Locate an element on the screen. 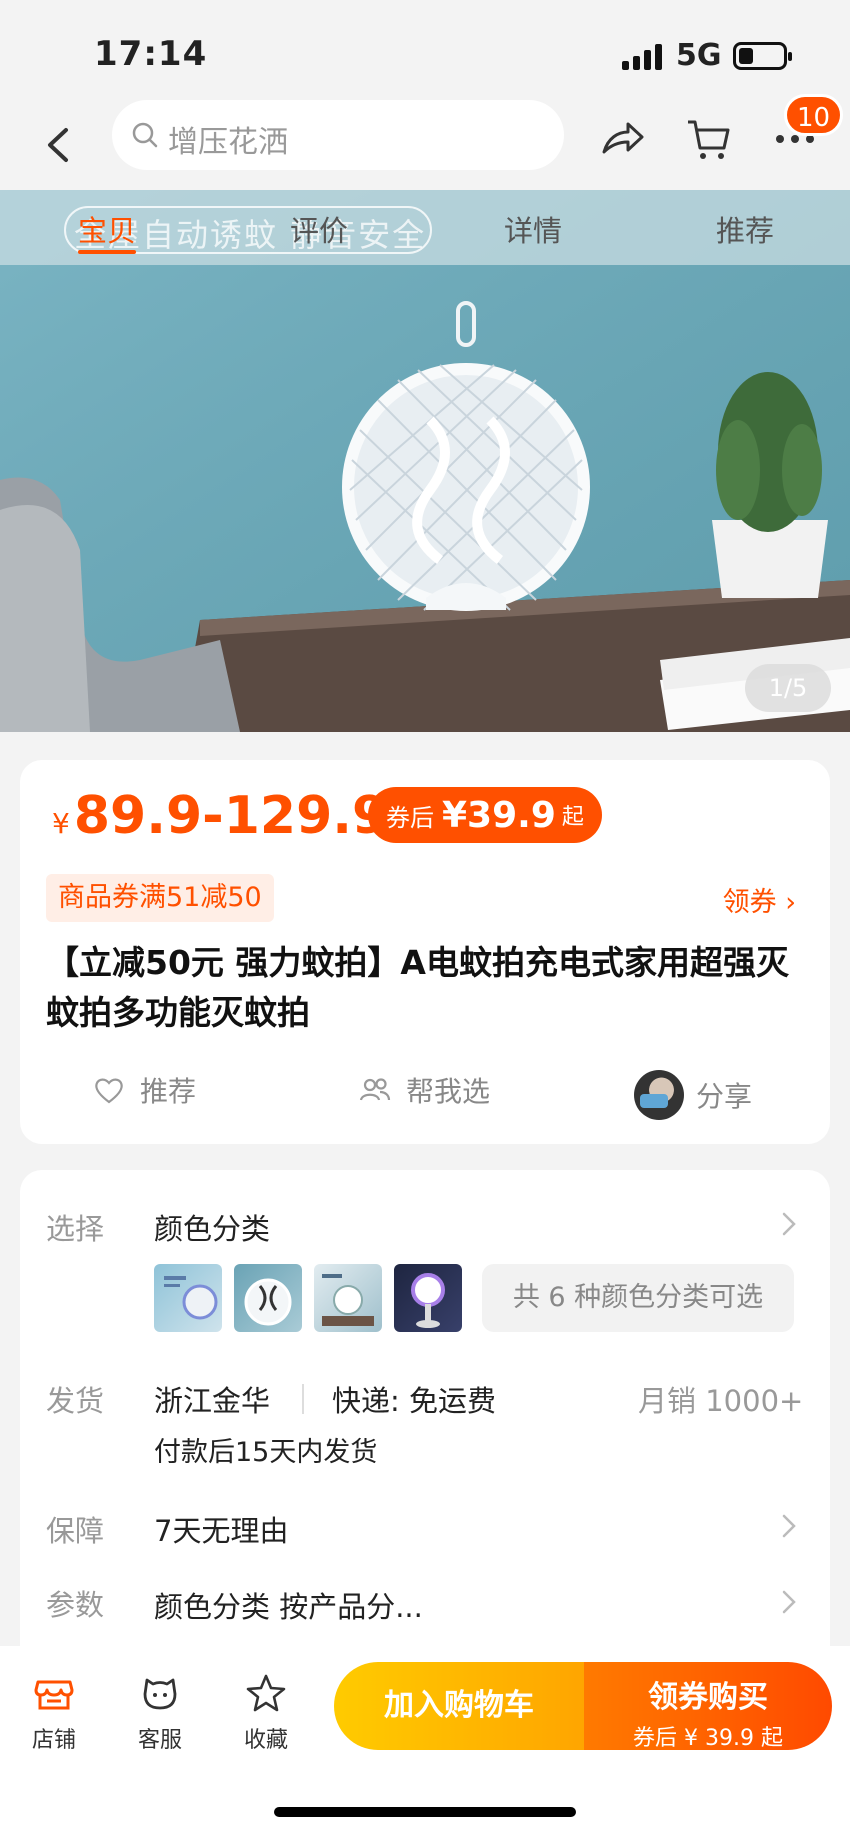  signal-icon is located at coordinates (643, 57).